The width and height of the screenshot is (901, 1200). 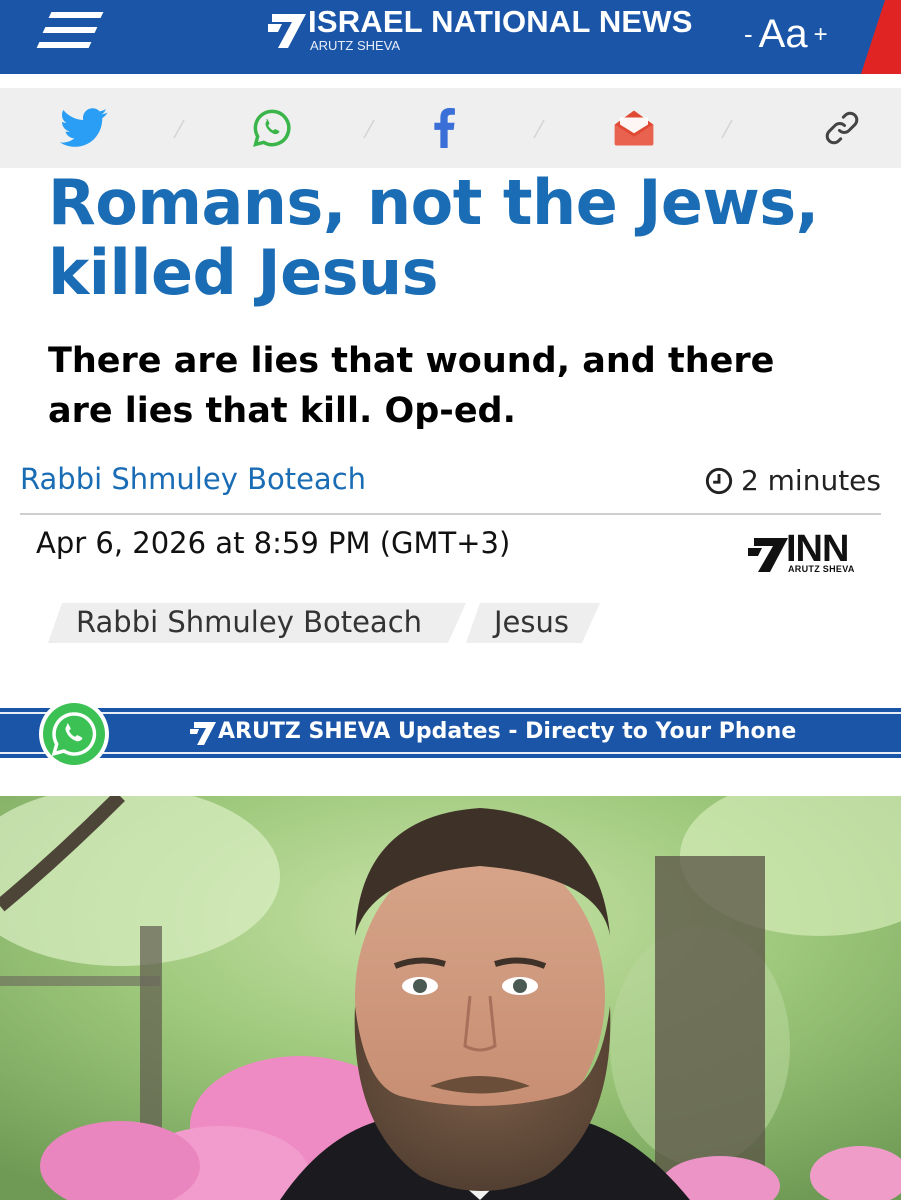 What do you see at coordinates (282, 411) in the screenshot?
I see `article-subtitle-line: are lies that kill. Op-ed.` at bounding box center [282, 411].